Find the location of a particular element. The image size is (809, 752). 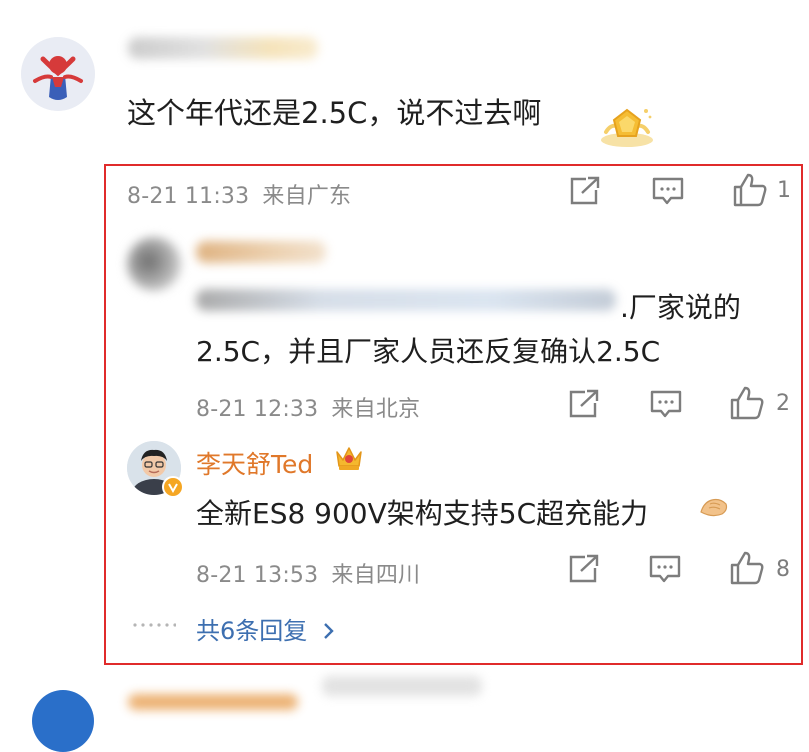

chevron-right-icon is located at coordinates (329, 632).